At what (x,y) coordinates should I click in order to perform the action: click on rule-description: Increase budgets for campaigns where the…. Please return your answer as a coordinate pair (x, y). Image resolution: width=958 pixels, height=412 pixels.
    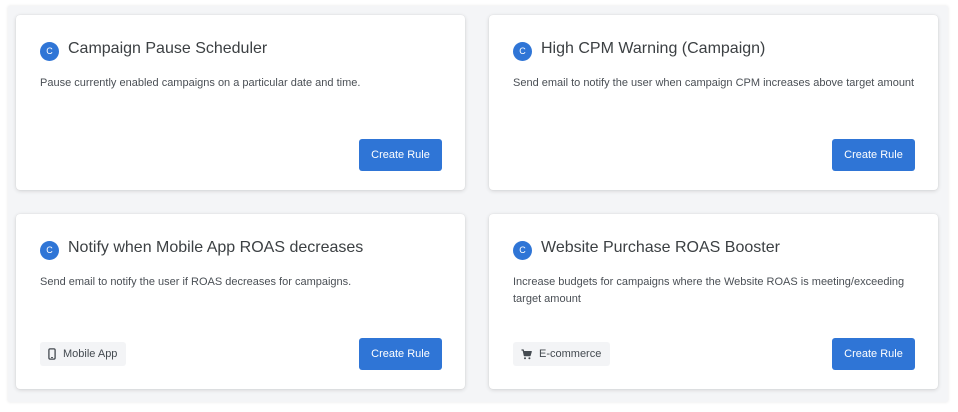
    Looking at the image, I should click on (709, 290).